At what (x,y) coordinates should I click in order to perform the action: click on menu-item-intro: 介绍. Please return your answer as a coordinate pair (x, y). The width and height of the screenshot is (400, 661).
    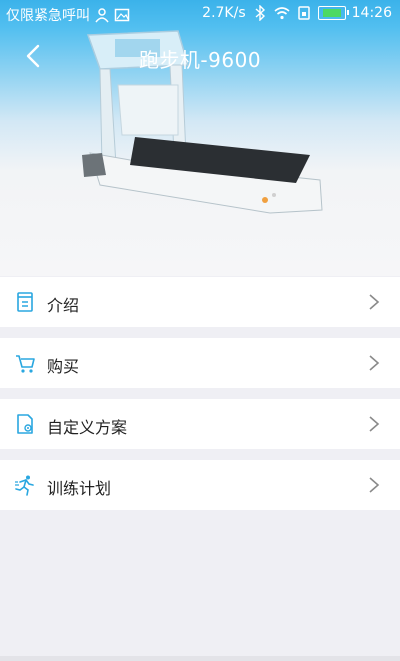
    Looking at the image, I should click on (200, 302).